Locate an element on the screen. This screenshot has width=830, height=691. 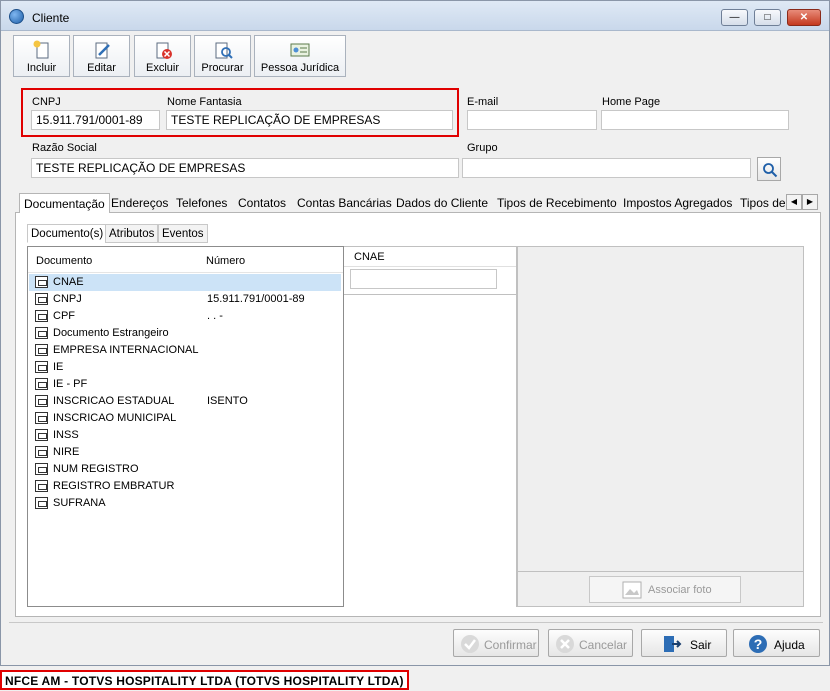
document-number: . . - is located at coordinates (215, 316).